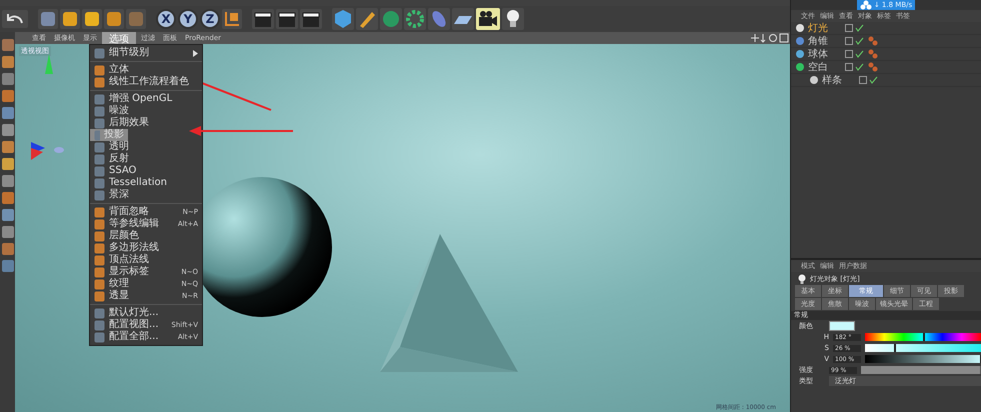  What do you see at coordinates (119, 70) in the screenshot?
I see `menu-item-label: 立体` at bounding box center [119, 70].